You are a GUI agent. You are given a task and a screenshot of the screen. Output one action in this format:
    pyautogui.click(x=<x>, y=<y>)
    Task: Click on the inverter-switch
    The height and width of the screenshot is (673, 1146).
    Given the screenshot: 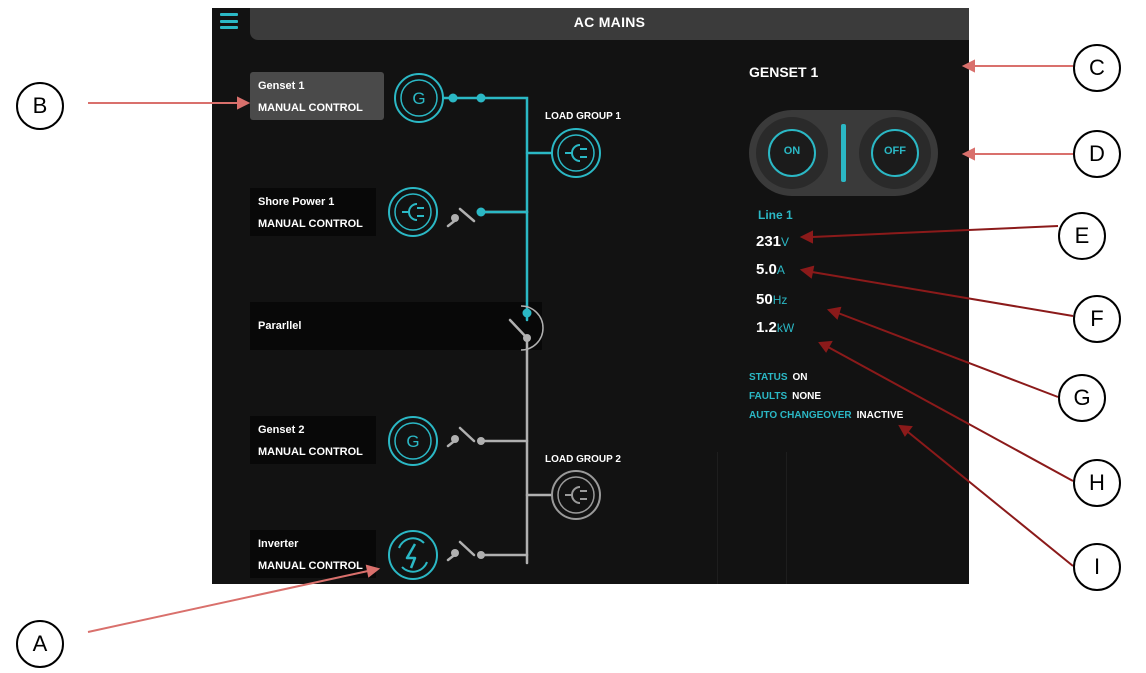 What is the action you would take?
    pyautogui.click(x=487, y=551)
    